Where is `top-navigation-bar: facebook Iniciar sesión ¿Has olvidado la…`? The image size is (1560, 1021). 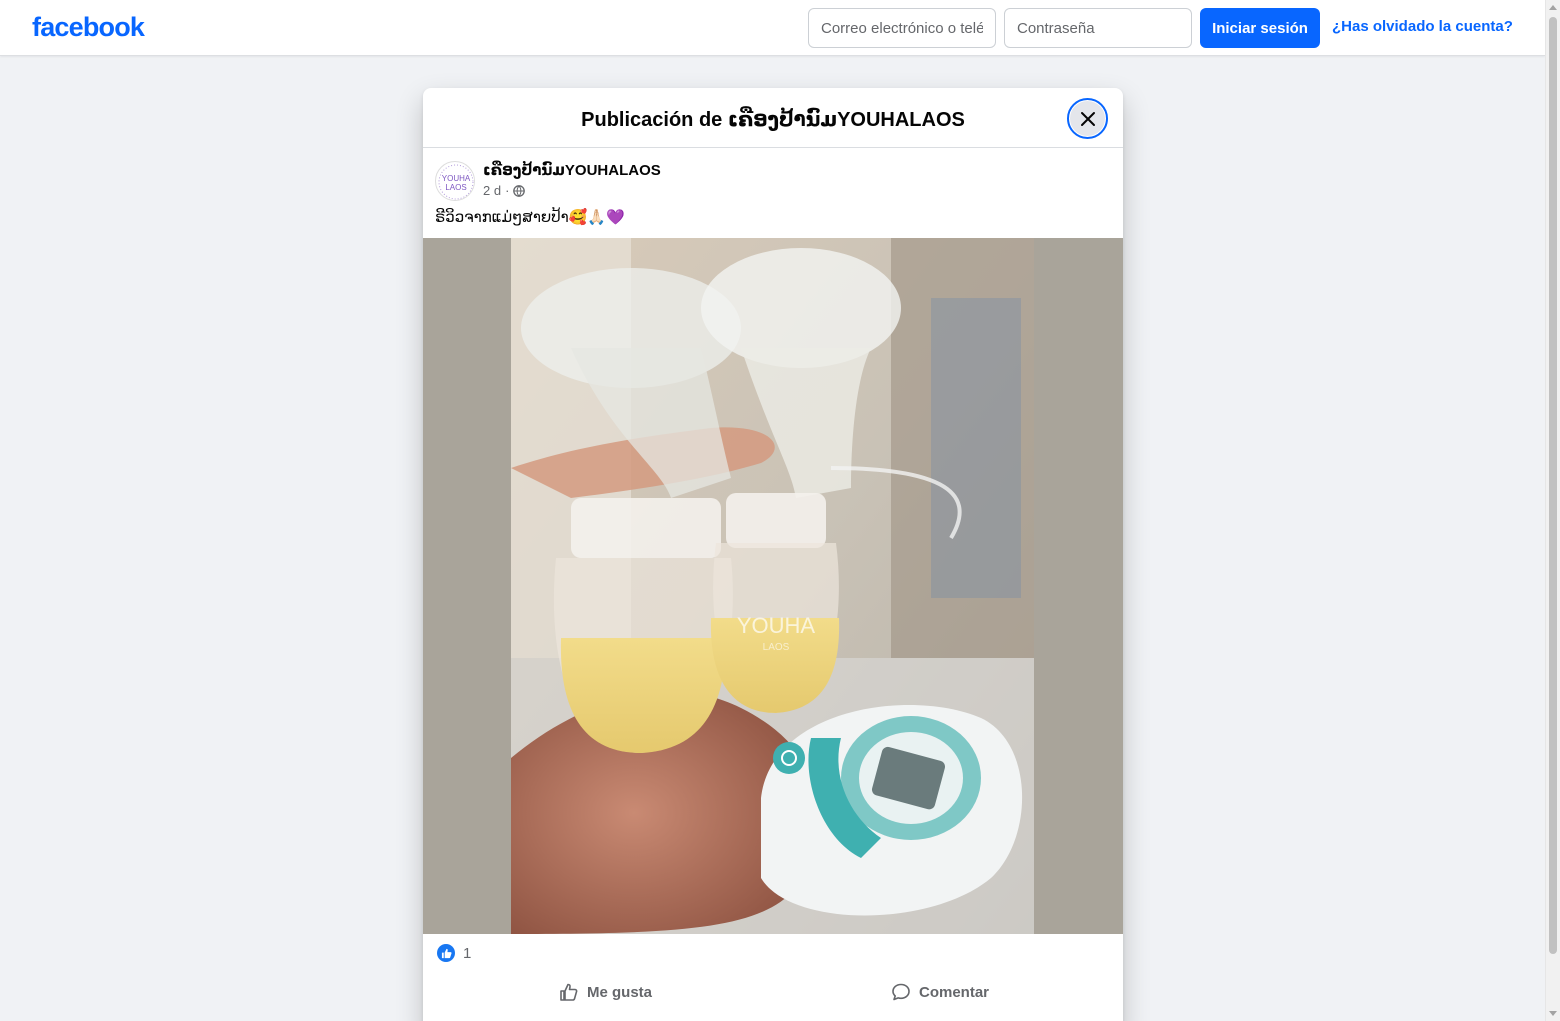 top-navigation-bar: facebook Iniciar sesión ¿Has olvidado la… is located at coordinates (772, 28).